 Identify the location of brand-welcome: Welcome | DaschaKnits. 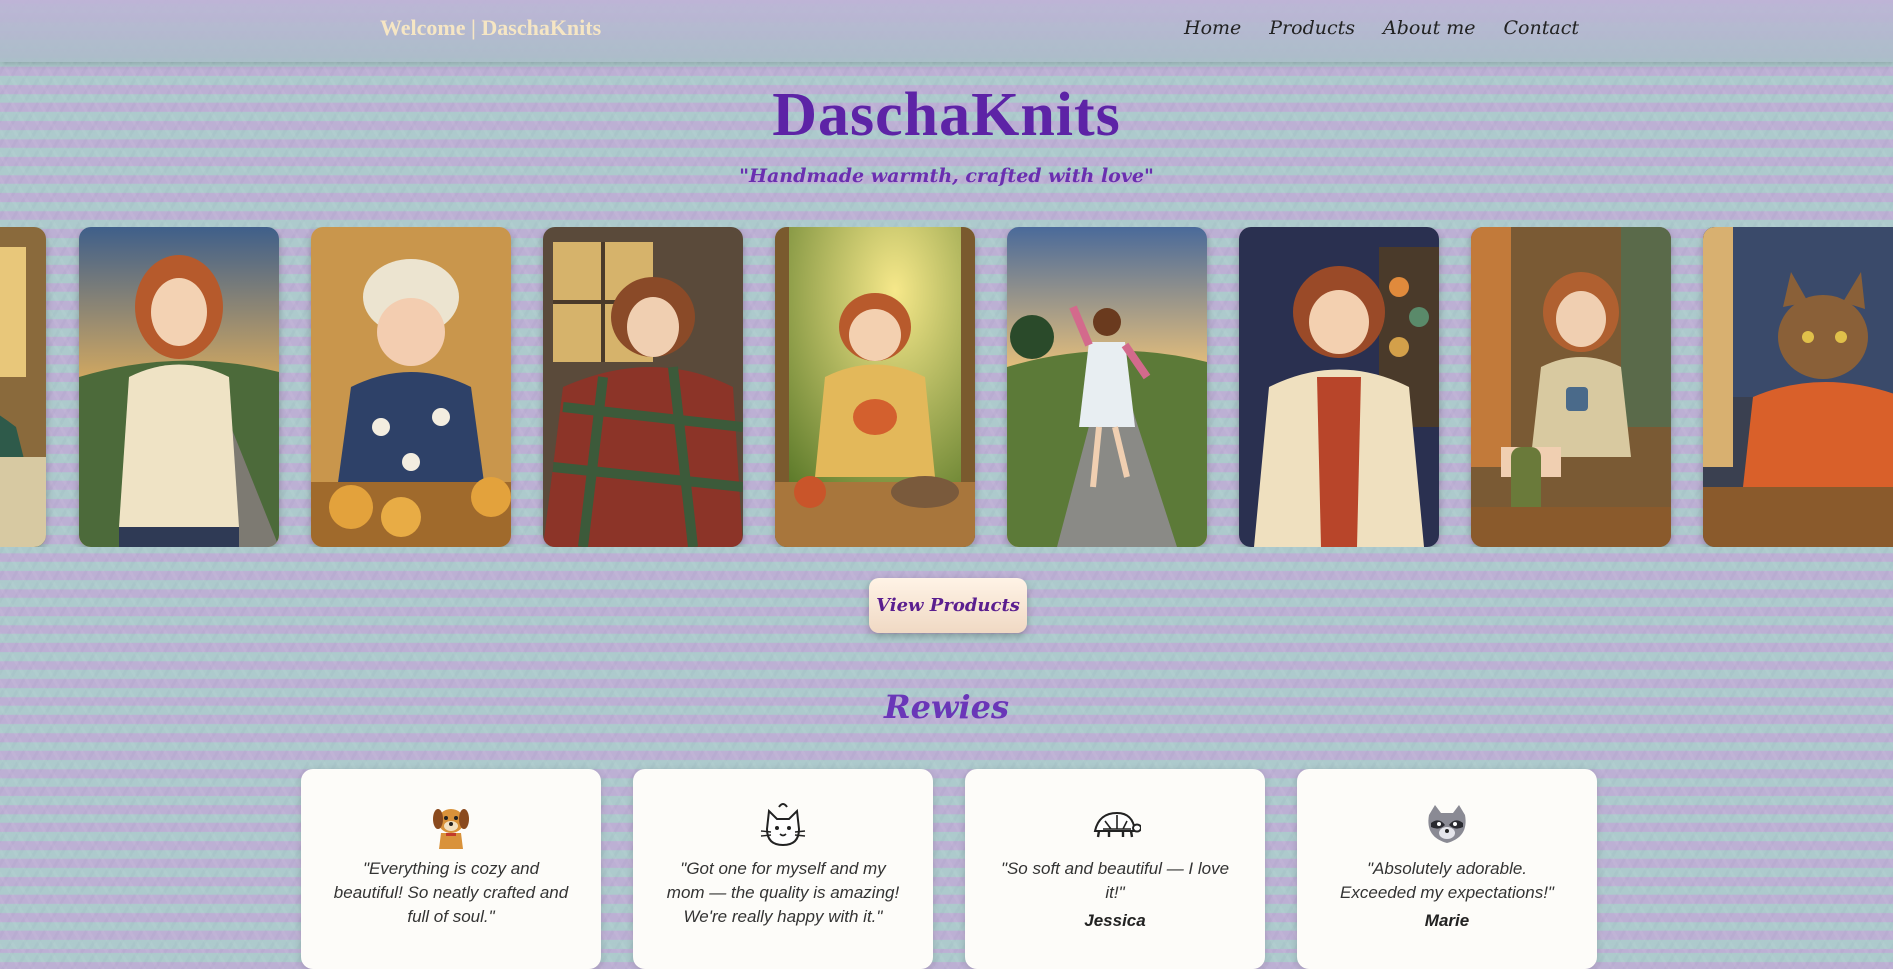
(491, 27).